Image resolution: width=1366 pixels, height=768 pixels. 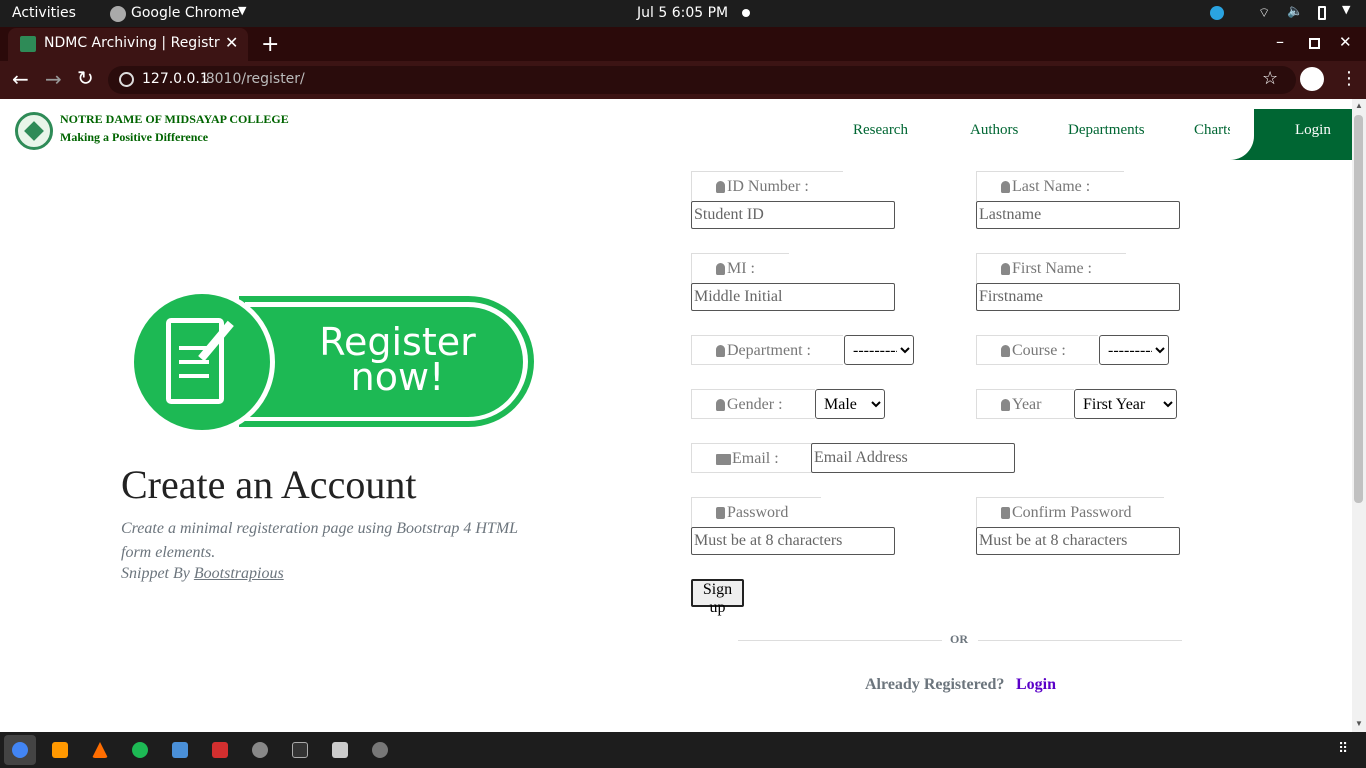 I want to click on address-bar: 127.0.0.1 :8010/register/ ☆, so click(x=702, y=80).